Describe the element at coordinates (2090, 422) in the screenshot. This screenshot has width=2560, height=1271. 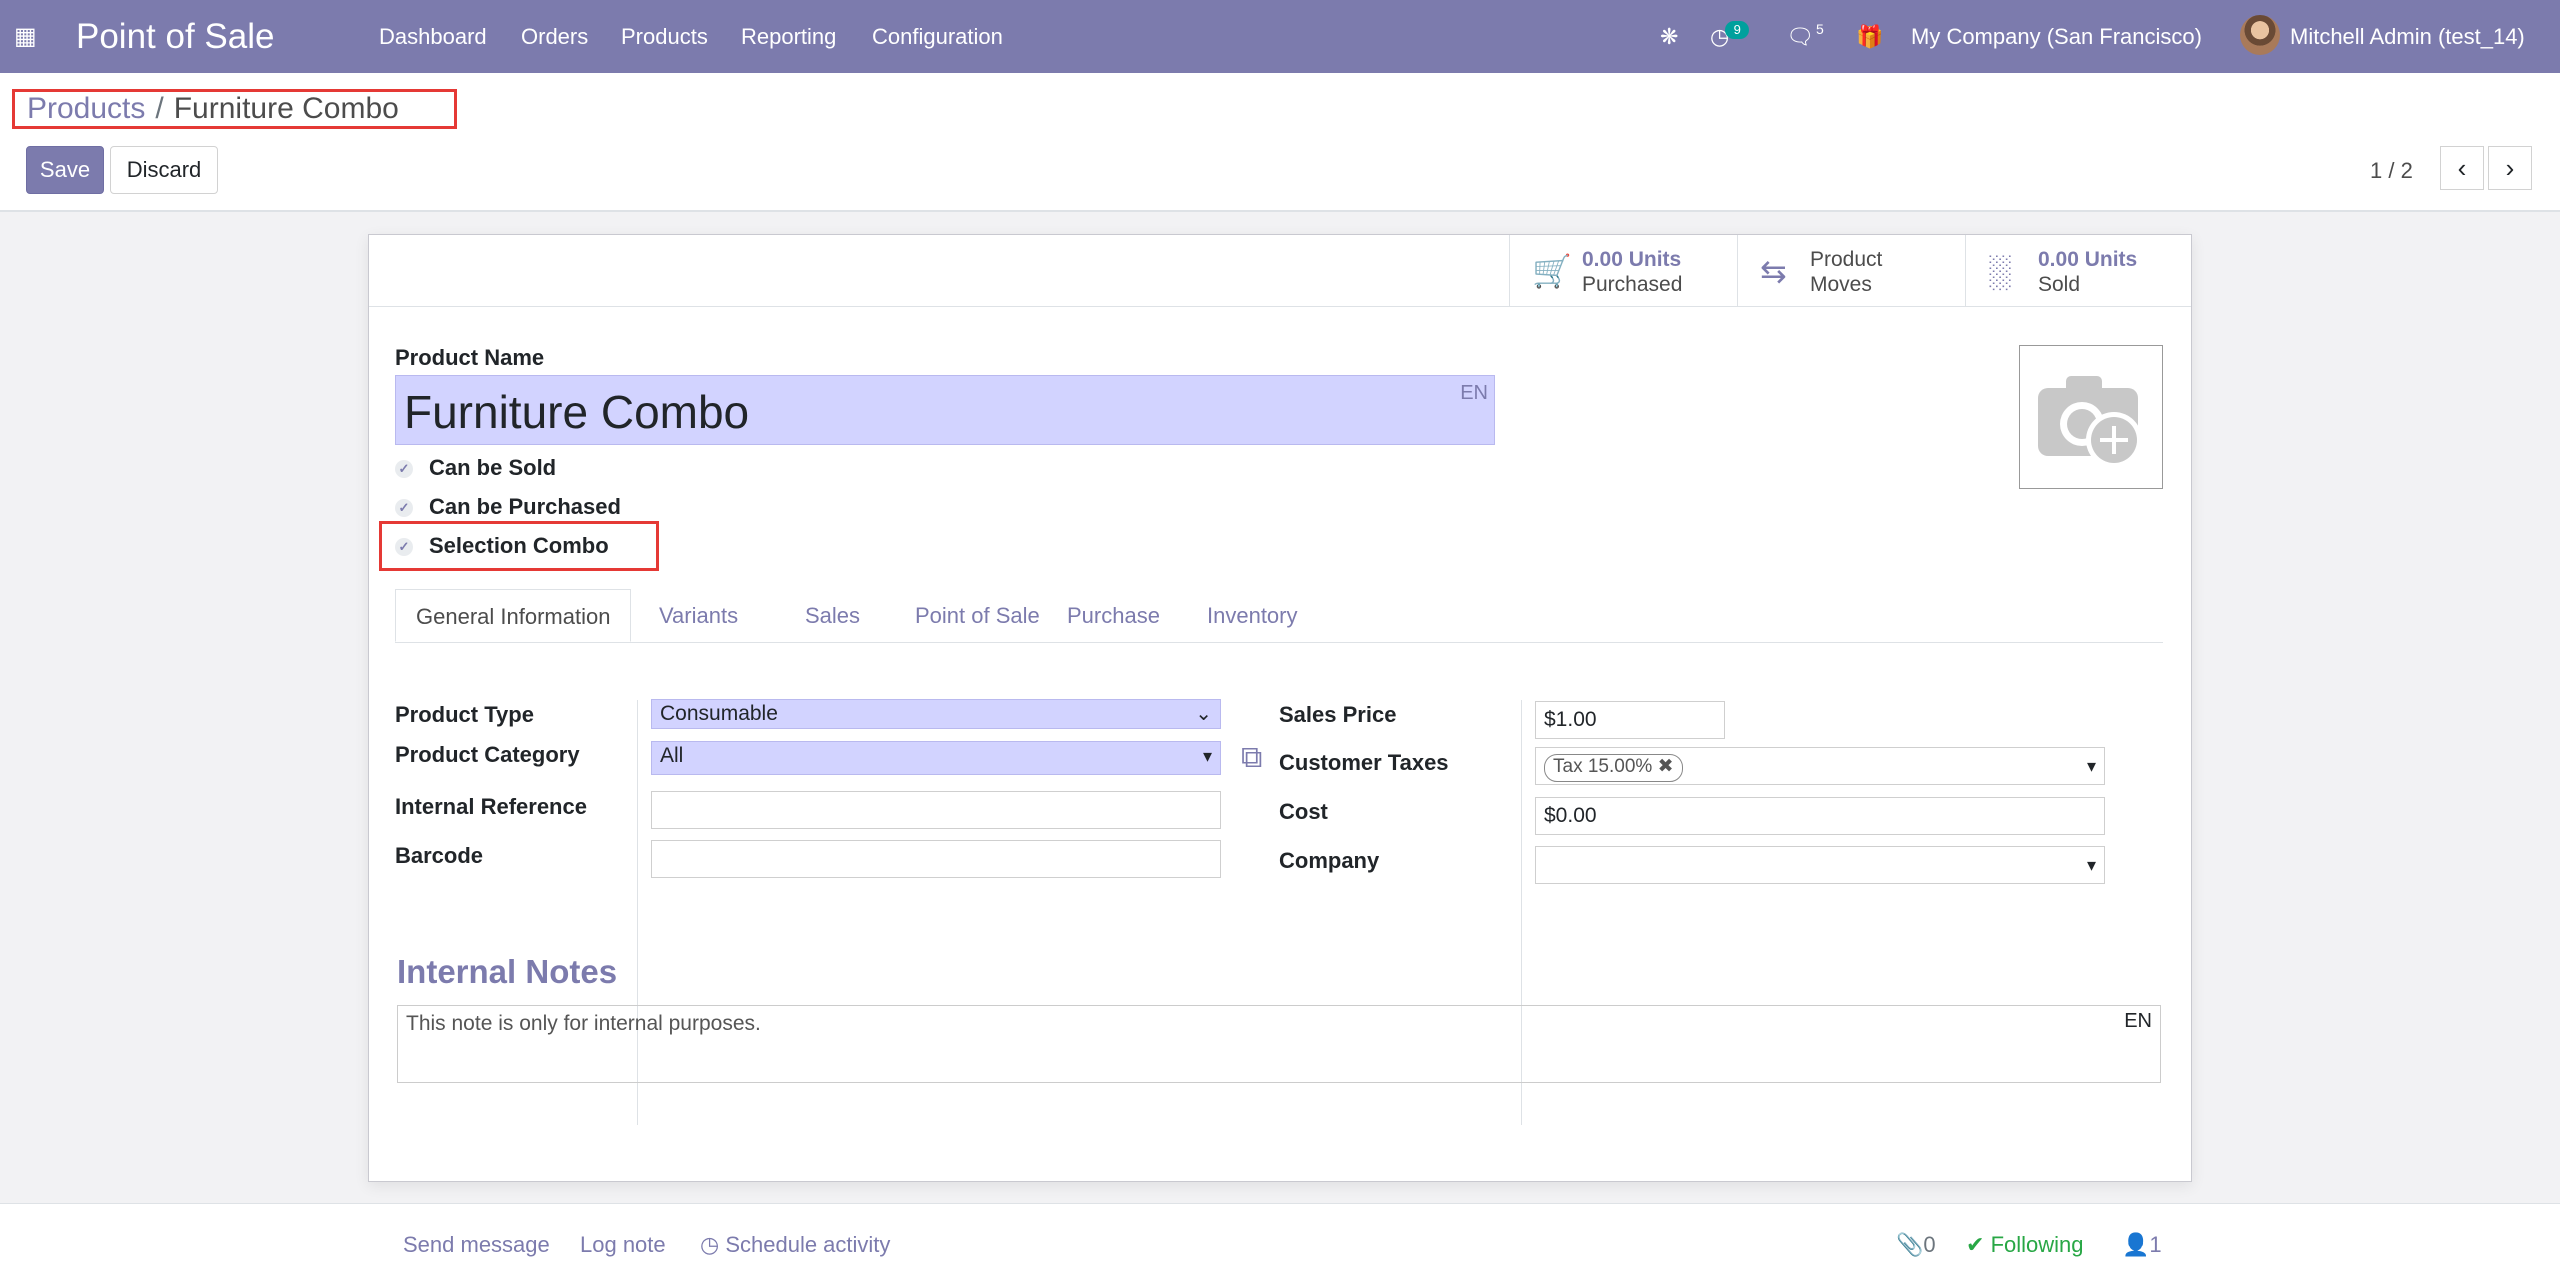
I see `camera-add-icon` at that location.